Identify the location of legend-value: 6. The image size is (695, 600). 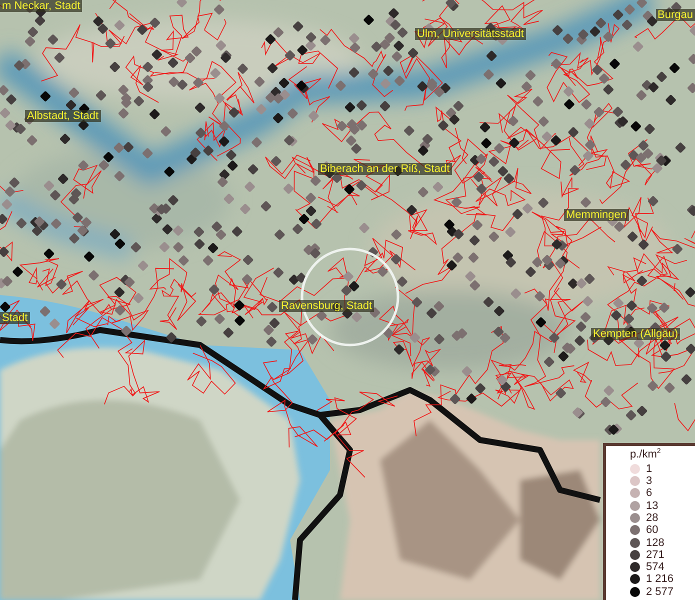
(649, 493).